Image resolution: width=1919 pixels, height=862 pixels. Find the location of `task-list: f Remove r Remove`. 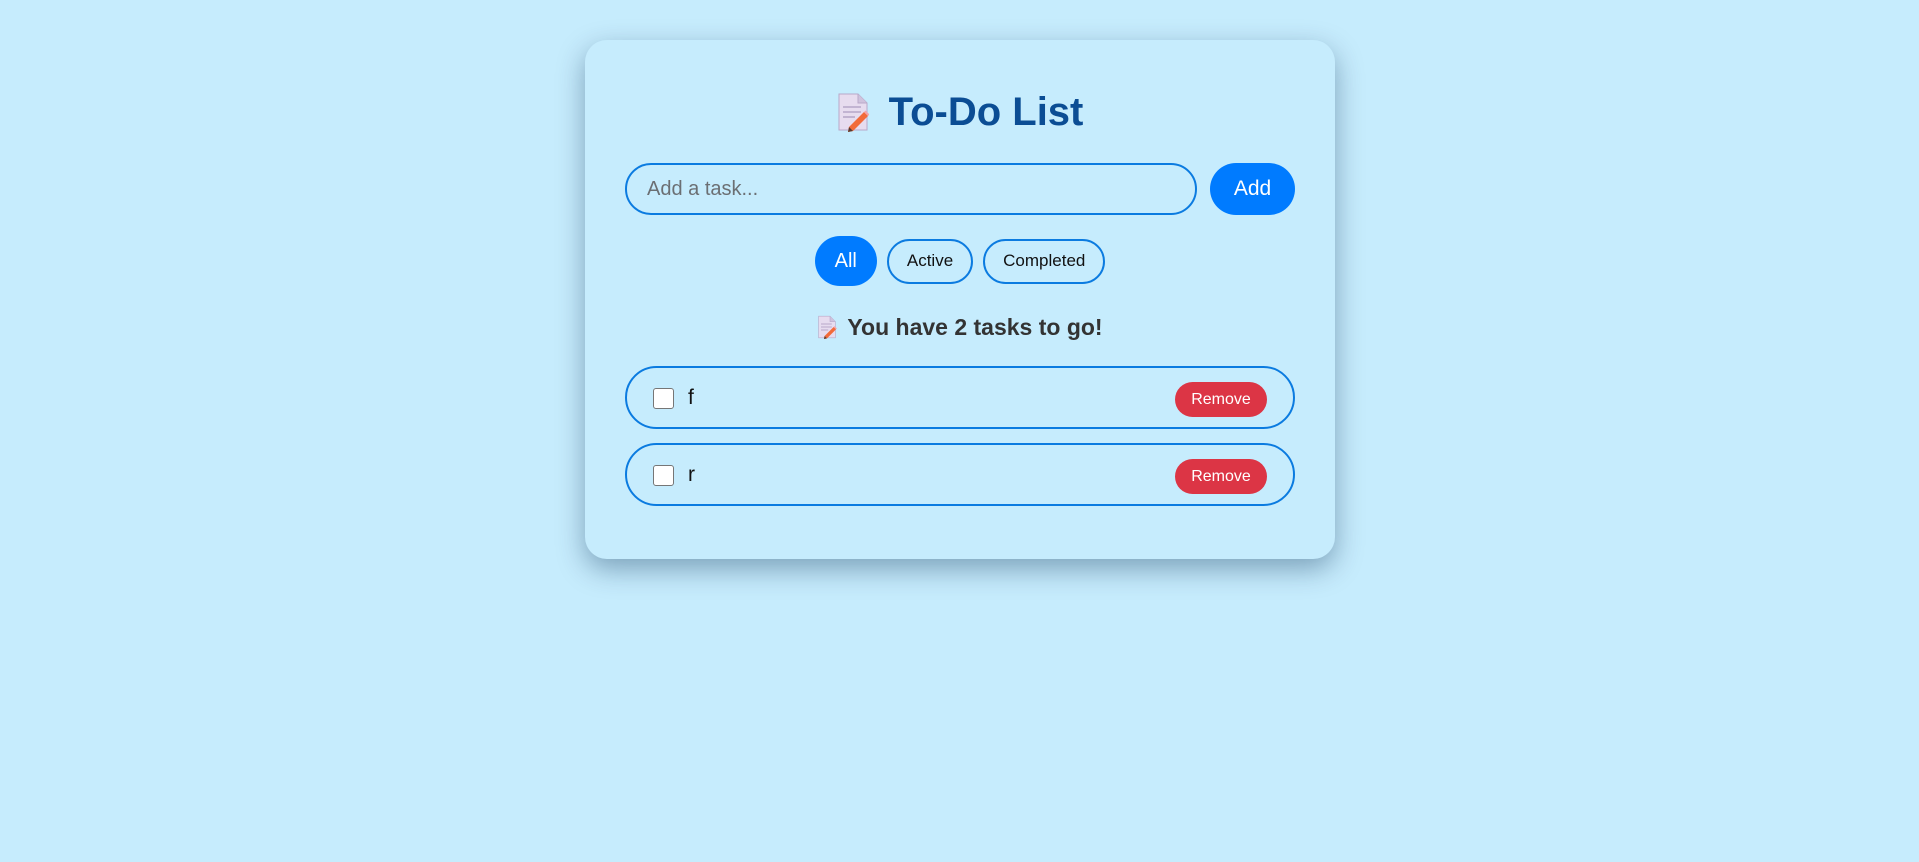

task-list: f Remove r Remove is located at coordinates (960, 443).